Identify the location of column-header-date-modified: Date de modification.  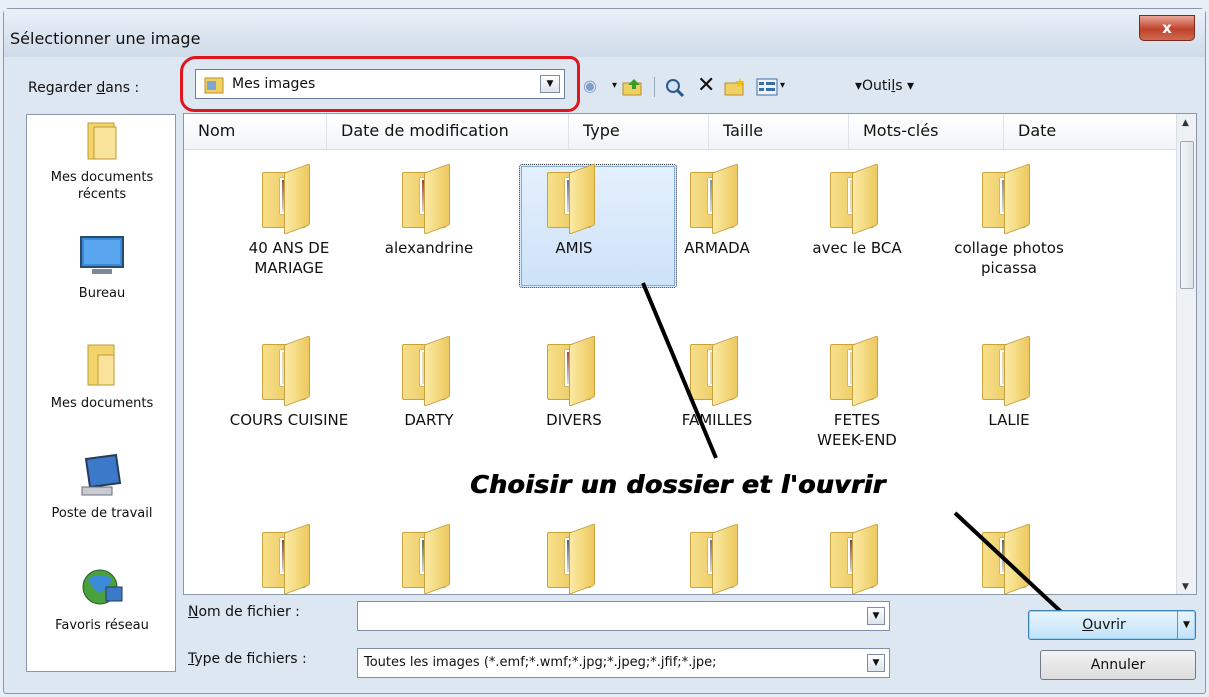
(448, 132).